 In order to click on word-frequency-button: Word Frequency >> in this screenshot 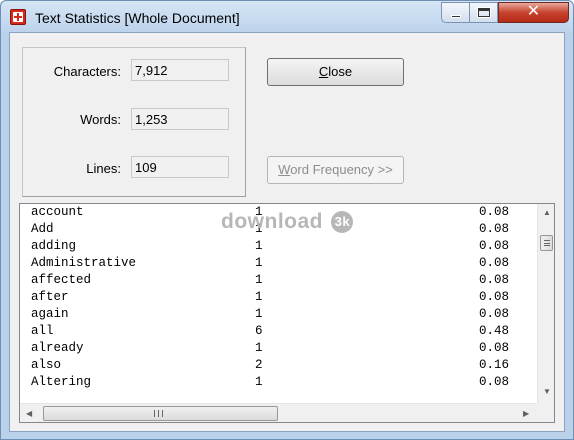, I will do `click(335, 170)`.